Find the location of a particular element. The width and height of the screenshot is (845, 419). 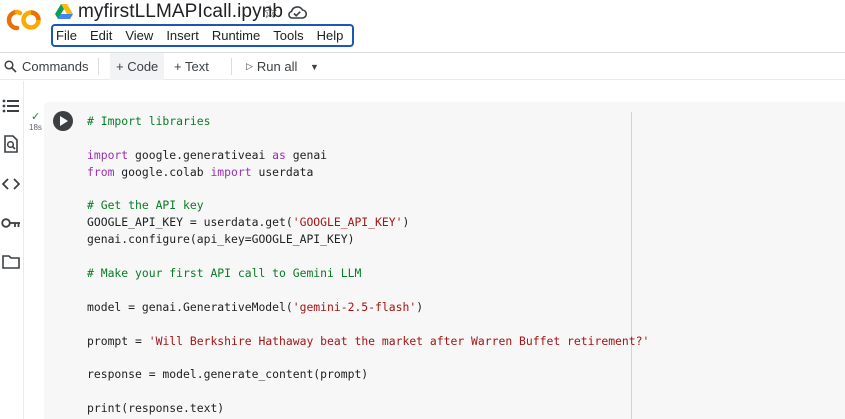

menu-tools: Tools is located at coordinates (288, 35).